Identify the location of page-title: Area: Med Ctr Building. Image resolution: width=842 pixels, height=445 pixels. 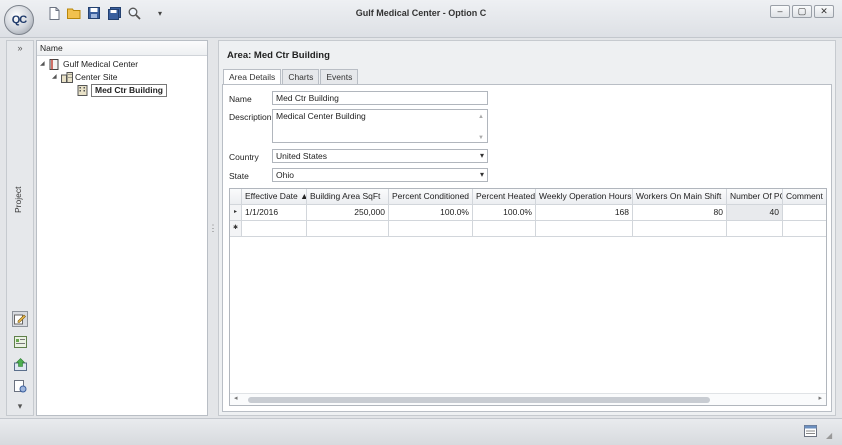
(278, 55).